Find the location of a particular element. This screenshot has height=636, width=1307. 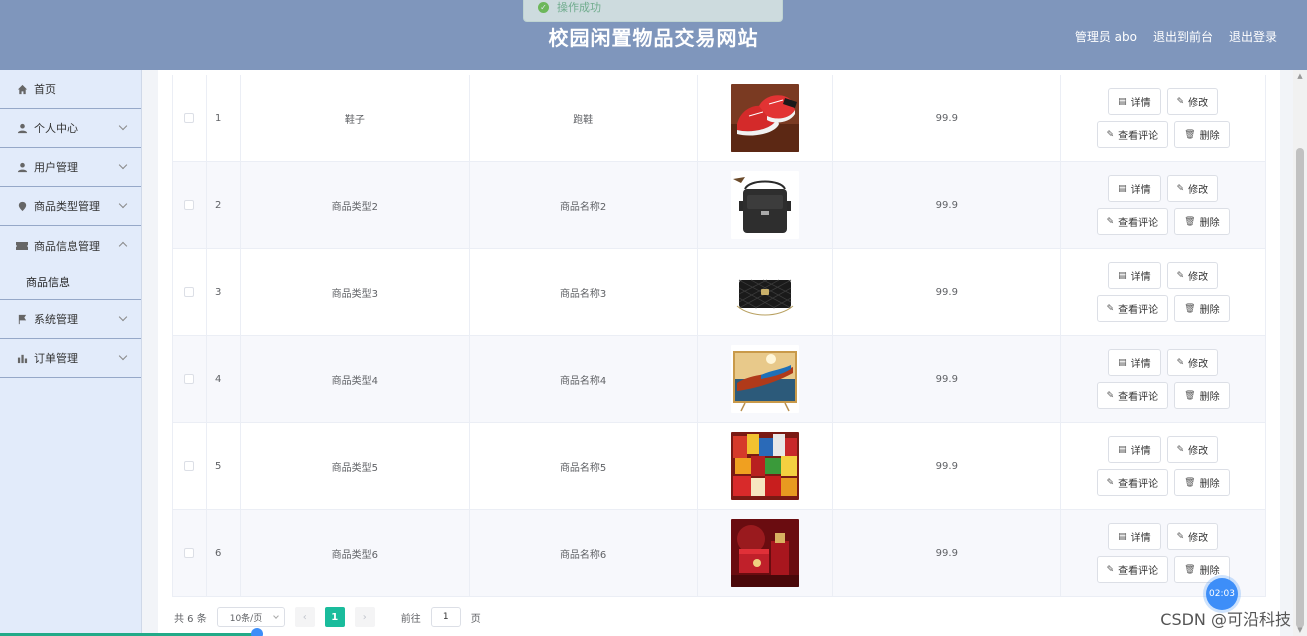

progress-handle is located at coordinates (257, 632).